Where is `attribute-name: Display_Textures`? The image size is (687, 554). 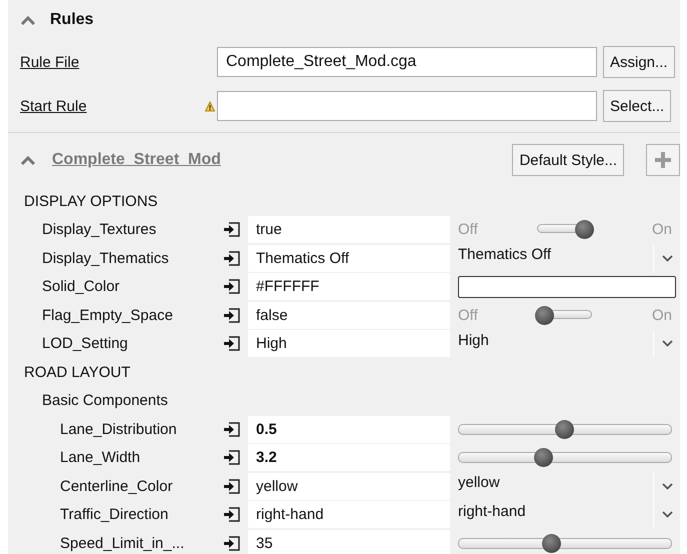 attribute-name: Display_Textures is located at coordinates (99, 229).